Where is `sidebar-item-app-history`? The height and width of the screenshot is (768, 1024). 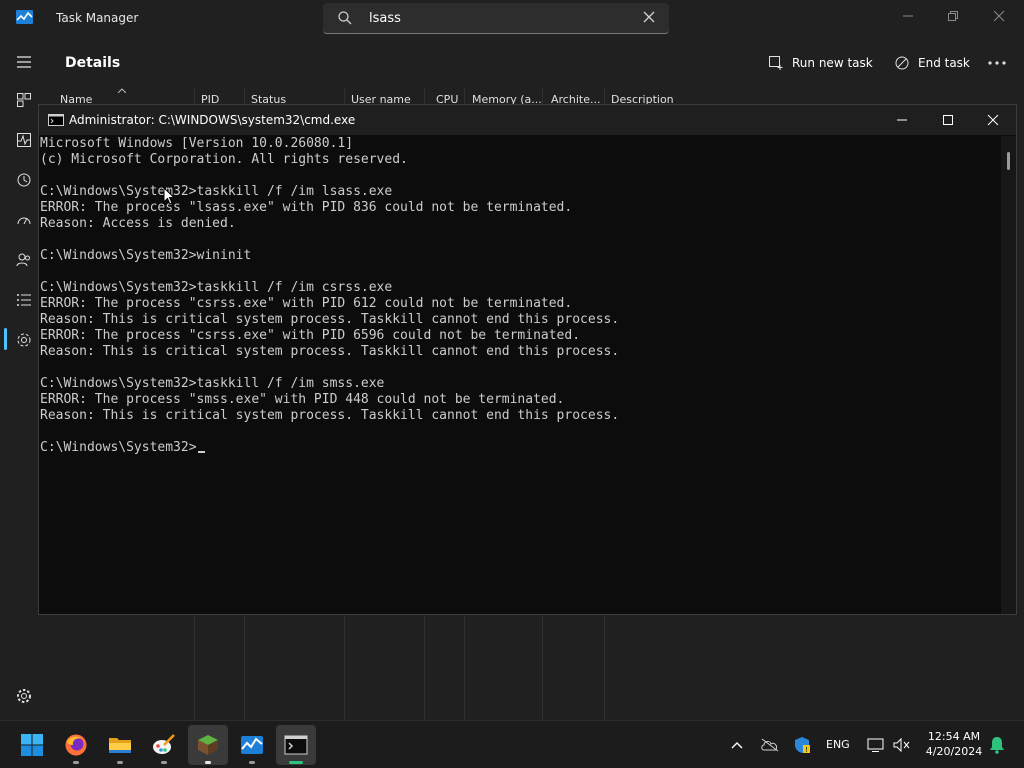
sidebar-item-app-history is located at coordinates (24, 180).